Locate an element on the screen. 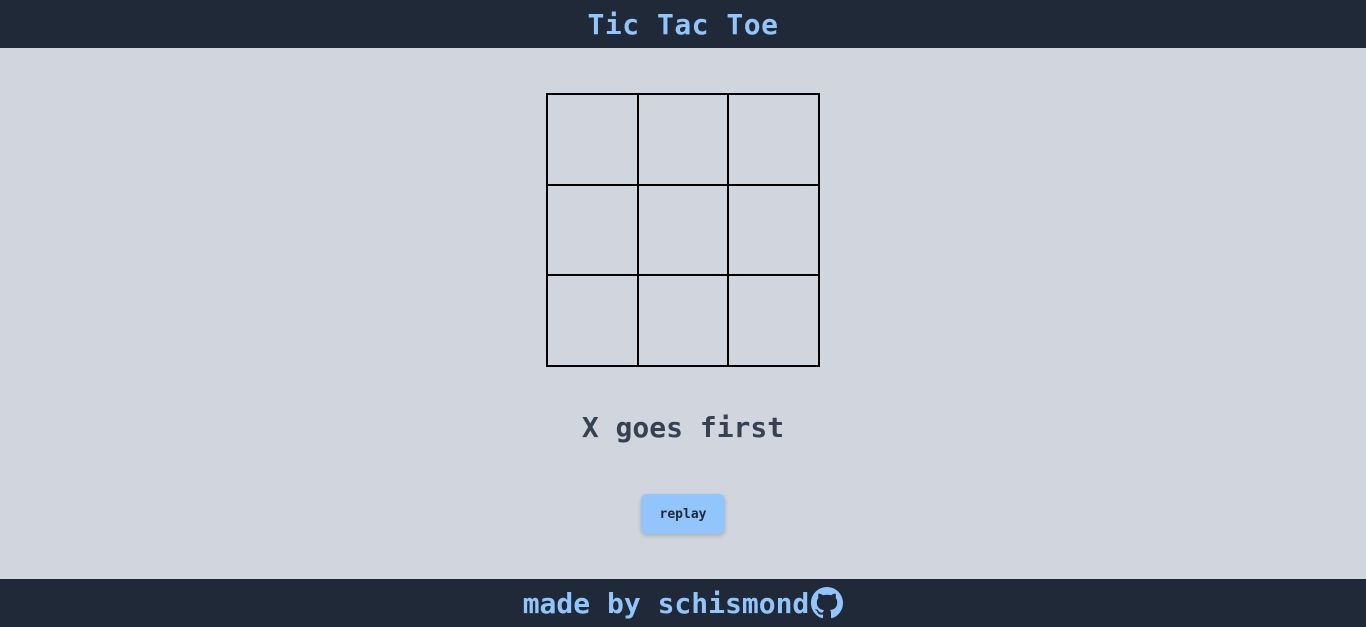 The image size is (1366, 627). footer-credit: made by schismond is located at coordinates (666, 603).